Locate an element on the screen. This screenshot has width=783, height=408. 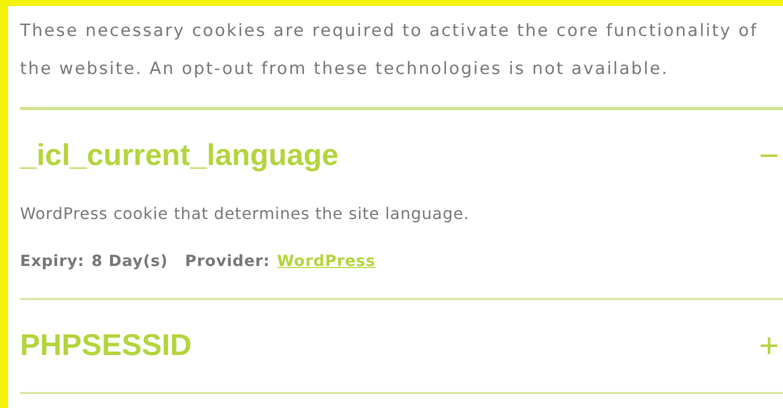
toggle-sign: − is located at coordinates (769, 156).